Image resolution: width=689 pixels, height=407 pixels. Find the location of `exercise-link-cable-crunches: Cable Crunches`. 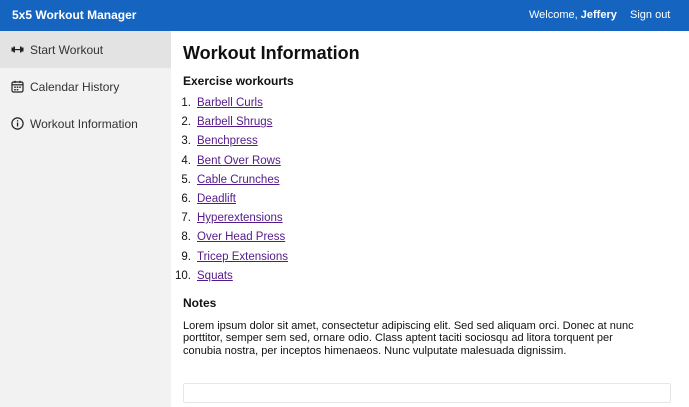

exercise-link-cable-crunches: Cable Crunches is located at coordinates (238, 180).